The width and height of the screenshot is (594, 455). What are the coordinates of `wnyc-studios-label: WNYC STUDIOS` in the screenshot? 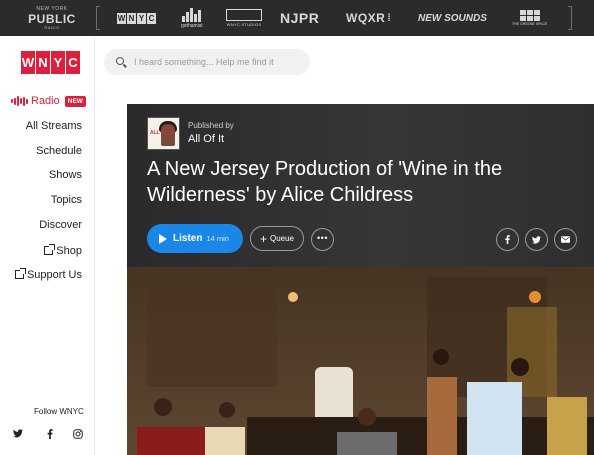 It's located at (244, 24).